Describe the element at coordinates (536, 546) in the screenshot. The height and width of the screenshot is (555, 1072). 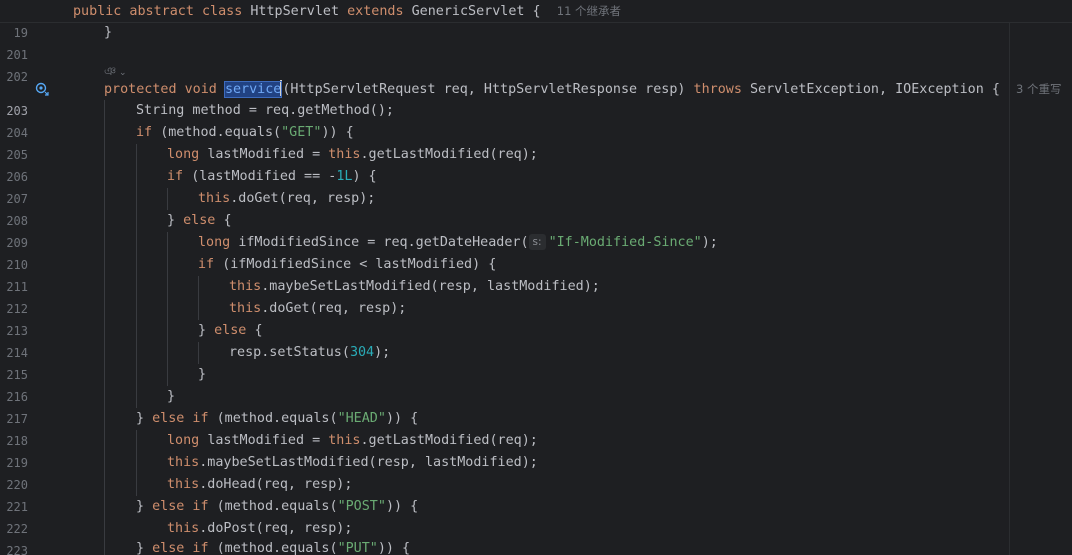
I see `code-line-224: 224 } else if (method.equals("PUT")) {` at that location.